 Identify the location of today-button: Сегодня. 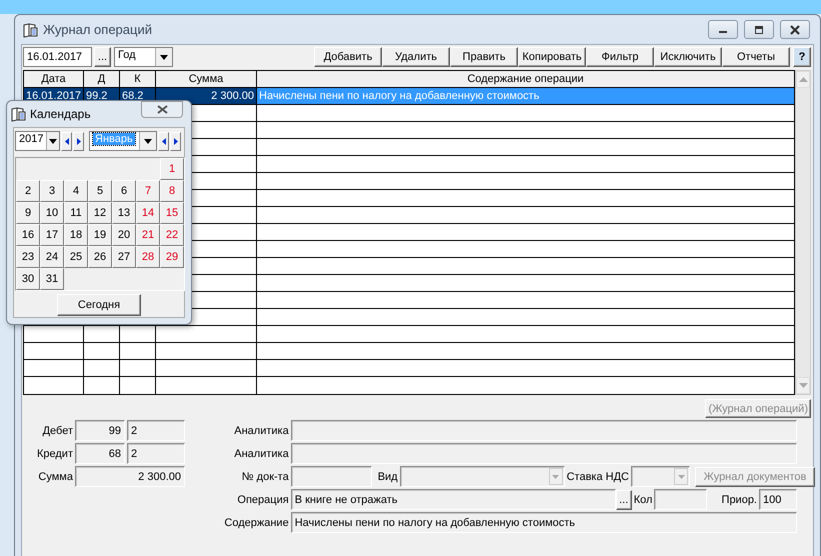
(99, 305).